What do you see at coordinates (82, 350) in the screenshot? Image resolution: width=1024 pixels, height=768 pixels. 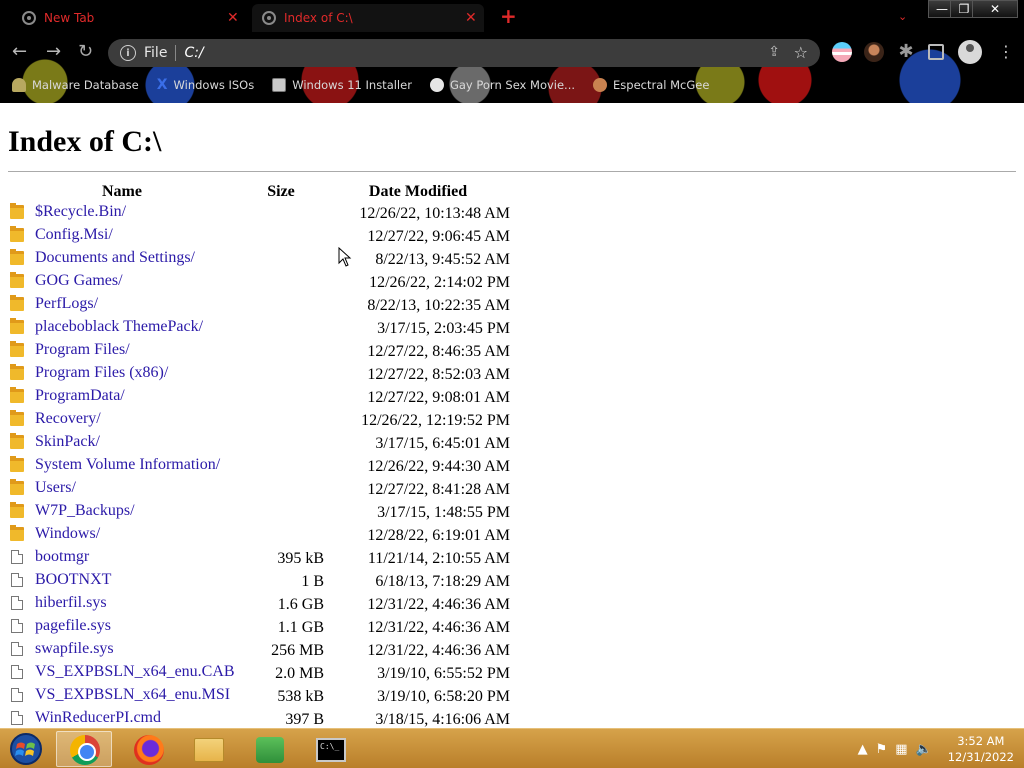 I see `folder-link: Program Files/` at bounding box center [82, 350].